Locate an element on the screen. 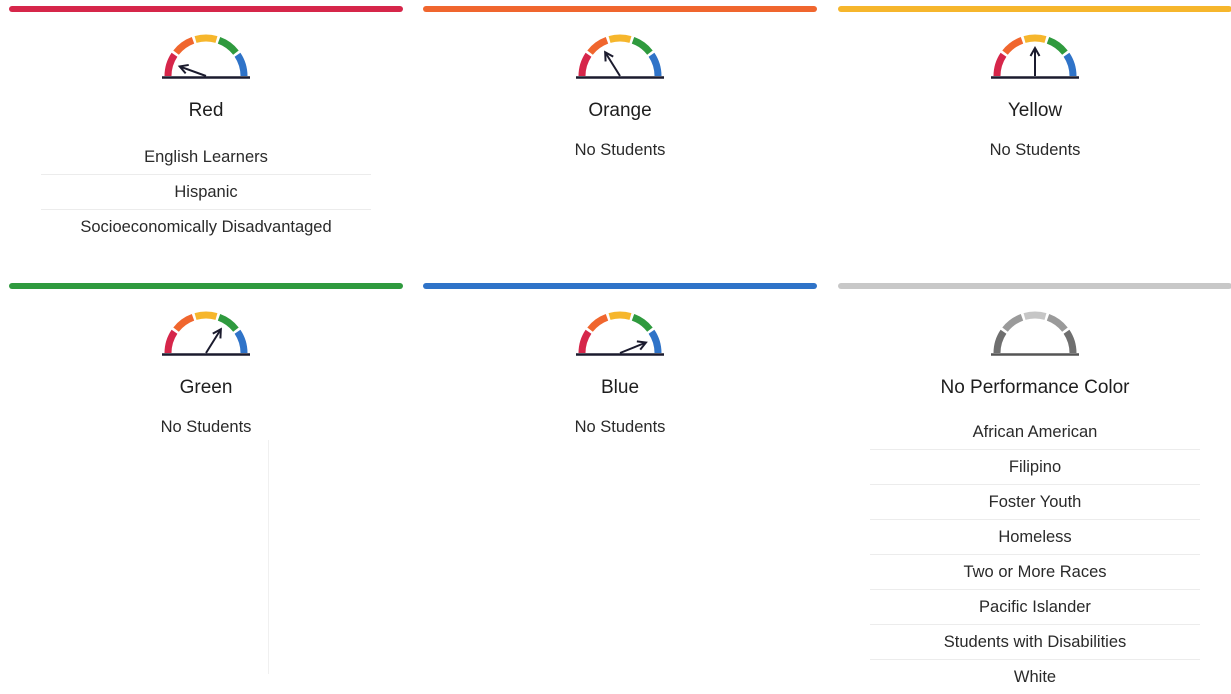 The image size is (1231, 694). card-blue: Blue No Students is located at coordinates (620, 360).